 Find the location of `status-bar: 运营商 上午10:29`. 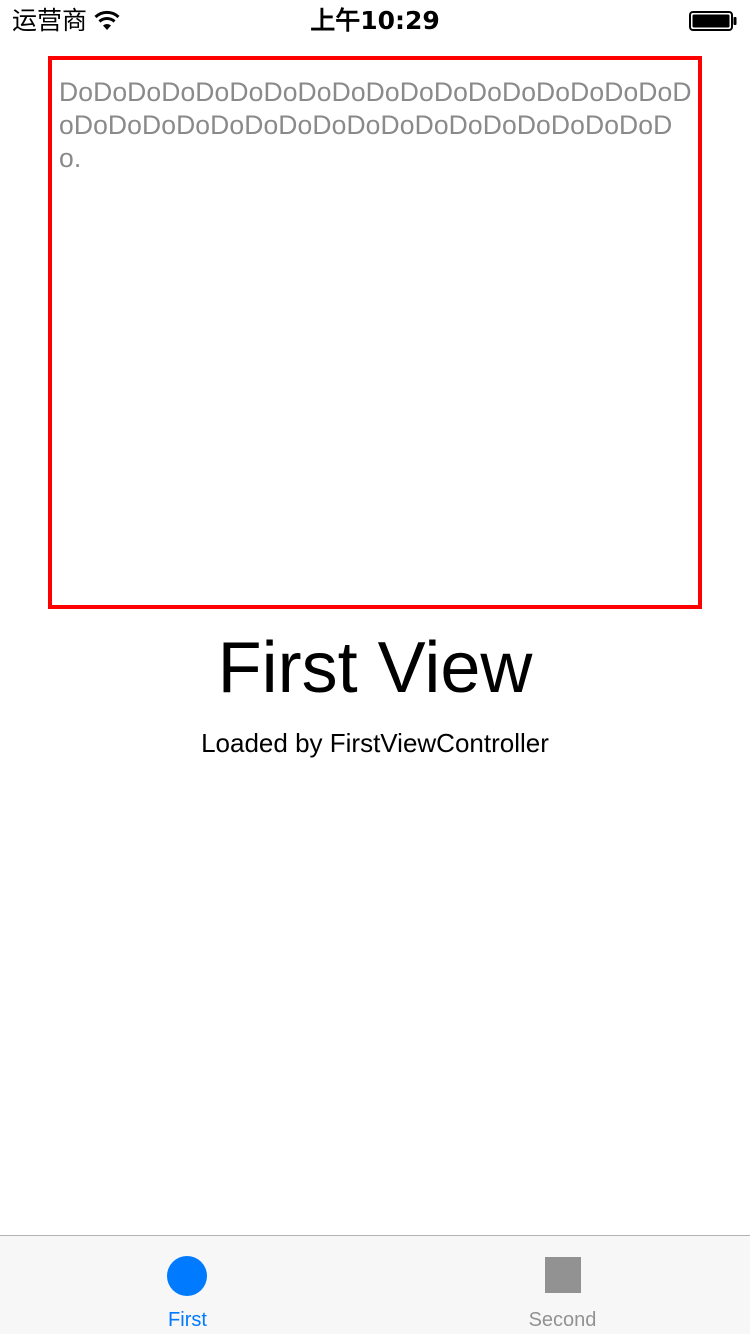

status-bar: 运营商 上午10:29 is located at coordinates (375, 20).